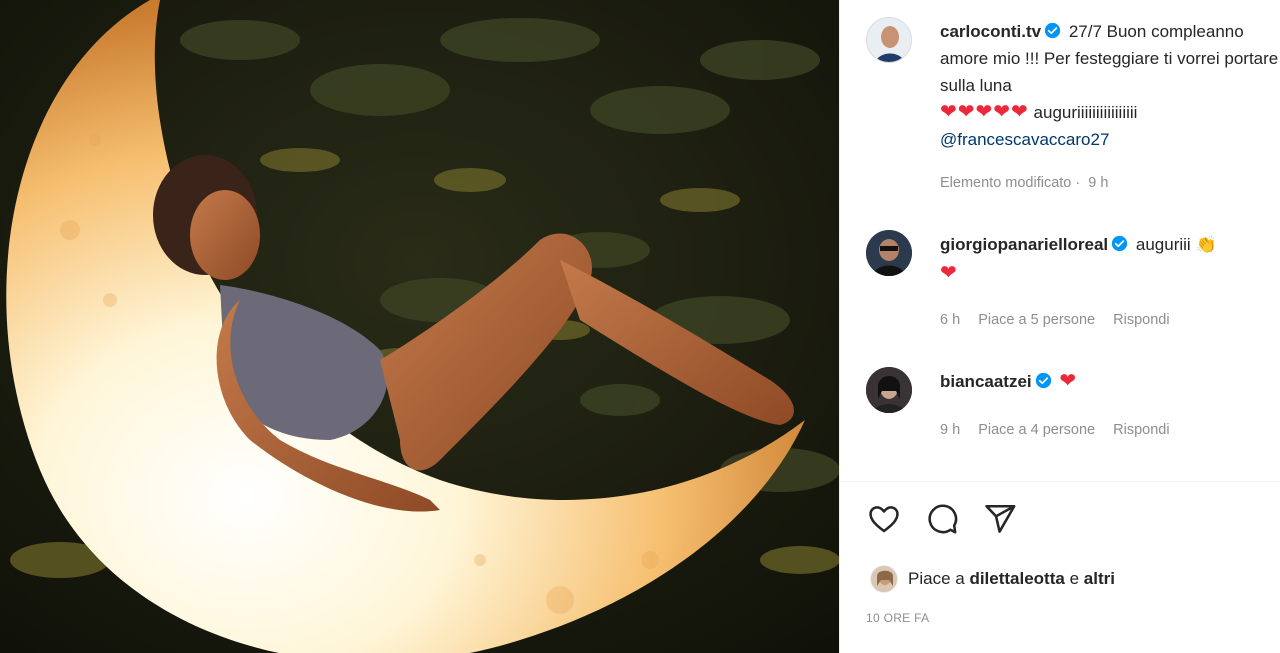 The width and height of the screenshot is (1280, 653). What do you see at coordinates (1163, 244) in the screenshot?
I see `comment-text: auguriii` at bounding box center [1163, 244].